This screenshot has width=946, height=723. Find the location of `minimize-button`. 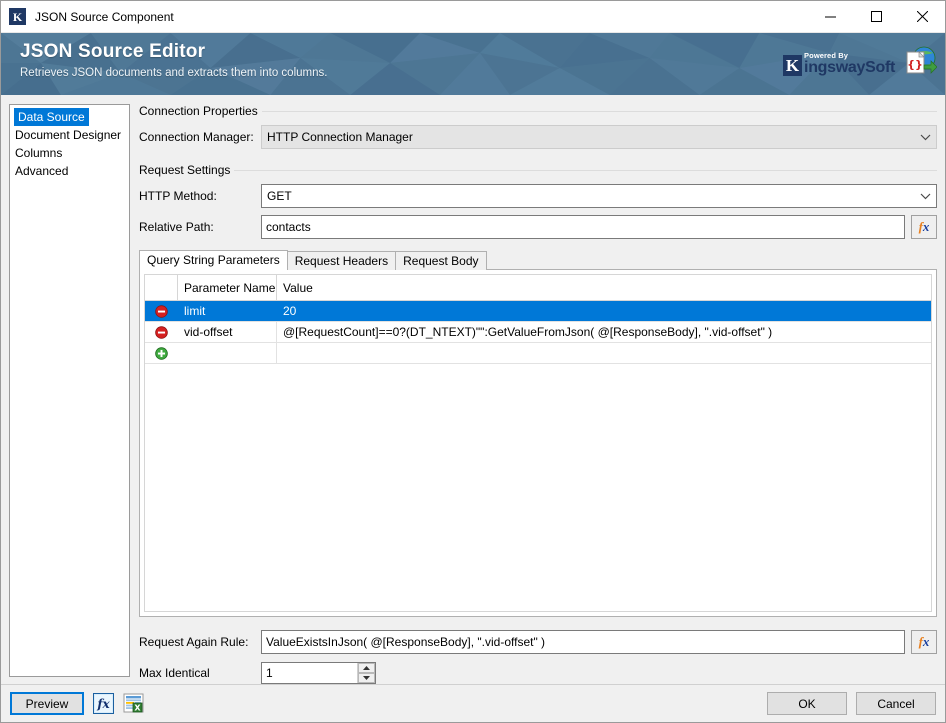

minimize-button is located at coordinates (830, 16).